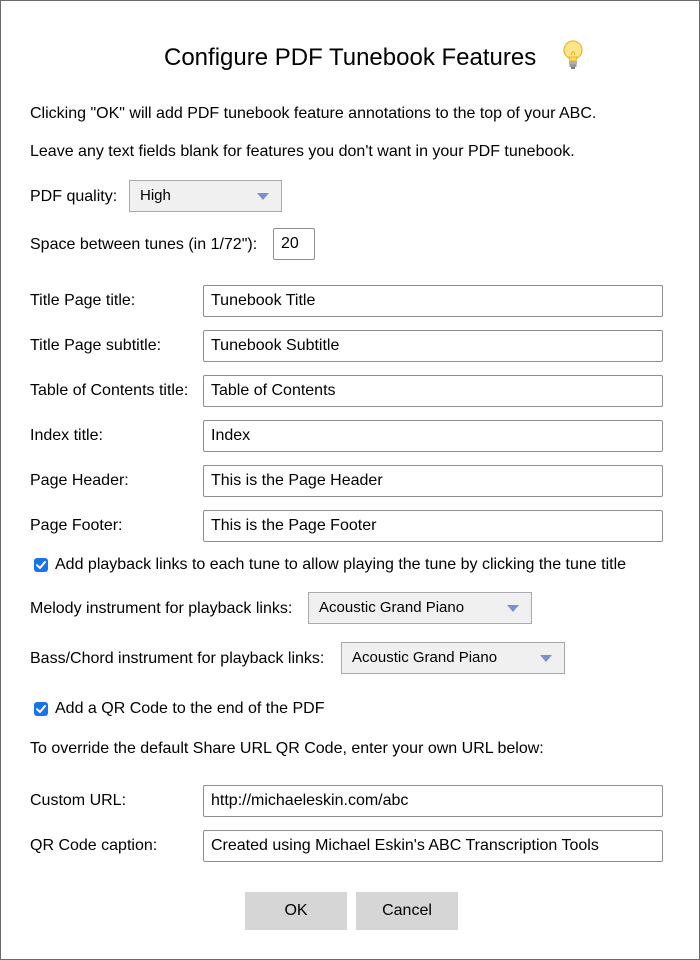 This screenshot has height=960, width=700. Describe the element at coordinates (433, 391) in the screenshot. I see `toc-title-input` at that location.